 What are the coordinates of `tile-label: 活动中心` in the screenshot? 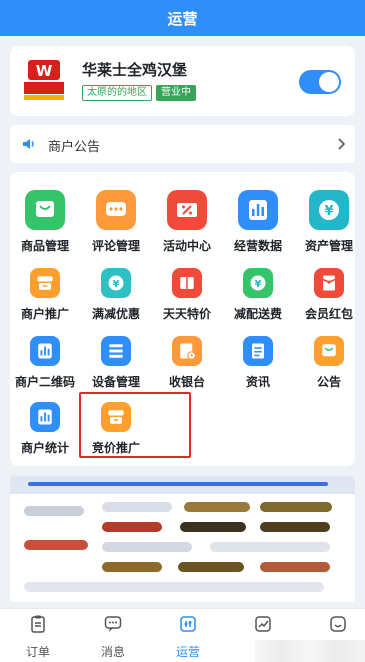 It's located at (186, 246).